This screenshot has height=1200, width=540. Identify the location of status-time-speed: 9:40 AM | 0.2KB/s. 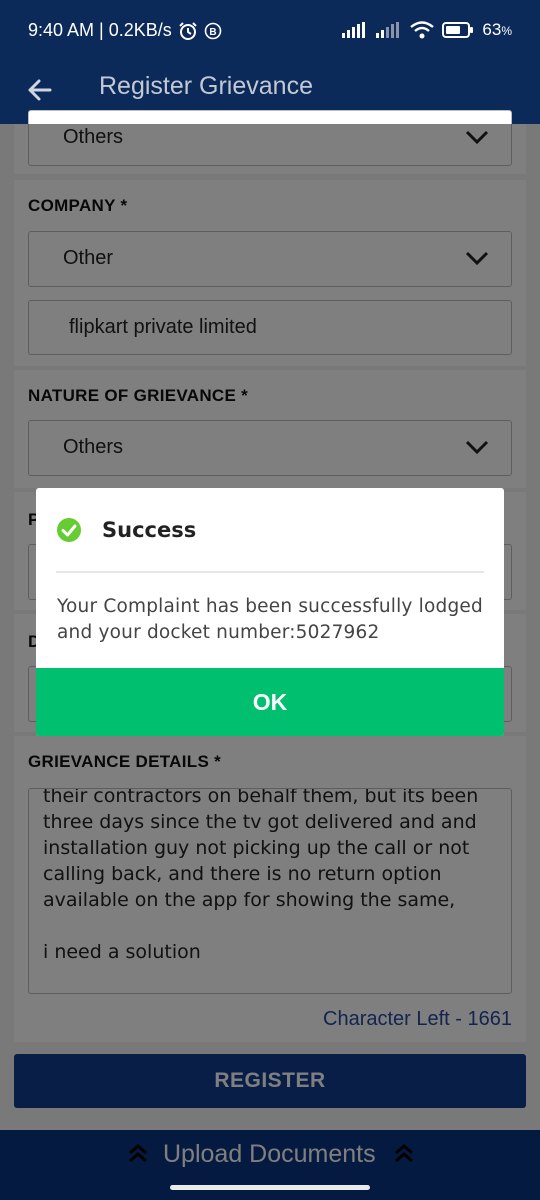
(100, 30).